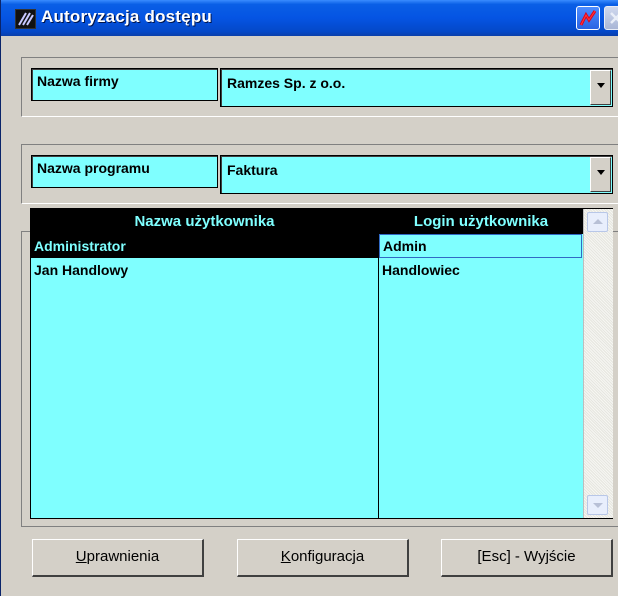  What do you see at coordinates (124, 84) in the screenshot?
I see `company-label: Nazwa firmy` at bounding box center [124, 84].